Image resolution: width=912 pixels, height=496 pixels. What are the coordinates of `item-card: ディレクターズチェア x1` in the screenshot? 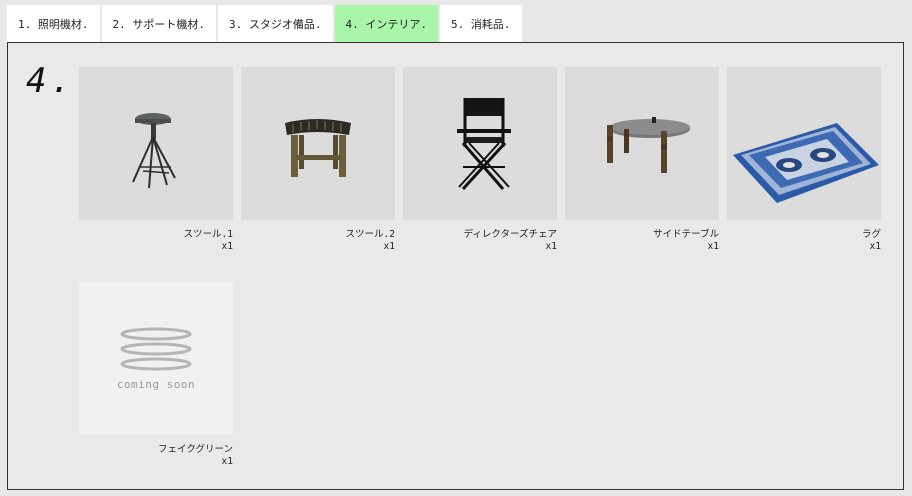 It's located at (480, 160).